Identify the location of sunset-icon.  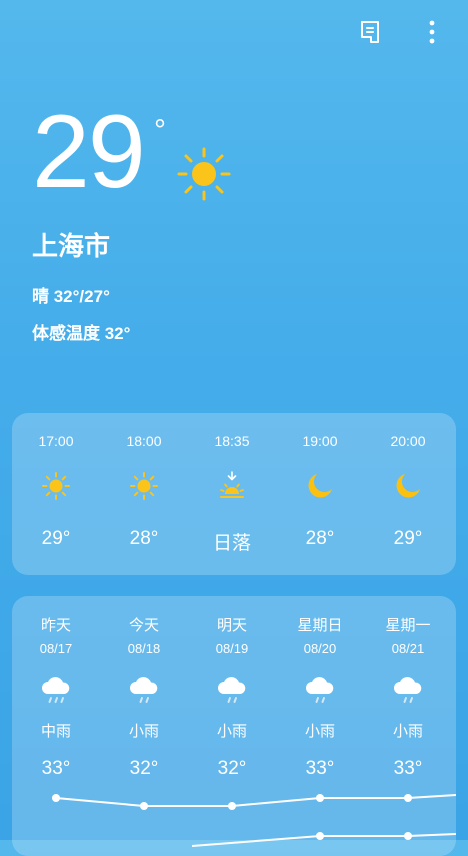
(232, 486).